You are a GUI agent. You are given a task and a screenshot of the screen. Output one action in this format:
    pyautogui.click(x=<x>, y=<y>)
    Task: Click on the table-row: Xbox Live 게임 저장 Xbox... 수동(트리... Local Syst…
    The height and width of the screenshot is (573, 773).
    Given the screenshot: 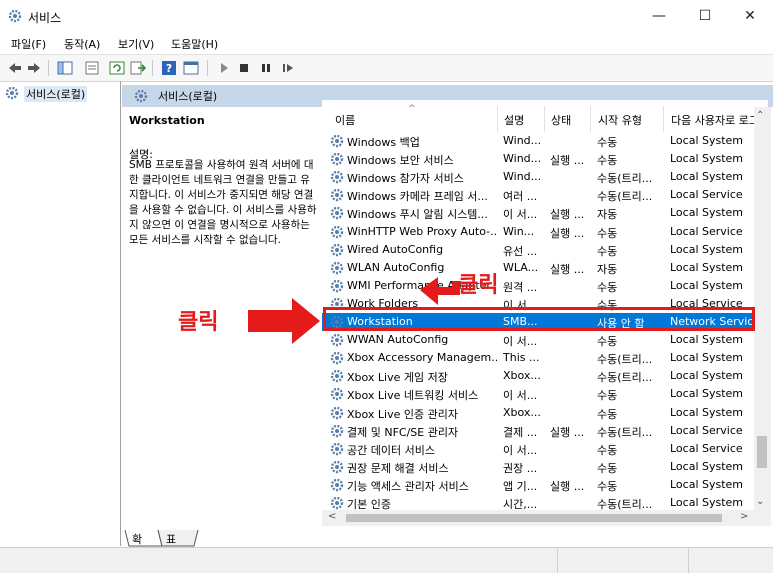 What is the action you would take?
    pyautogui.click(x=545, y=376)
    